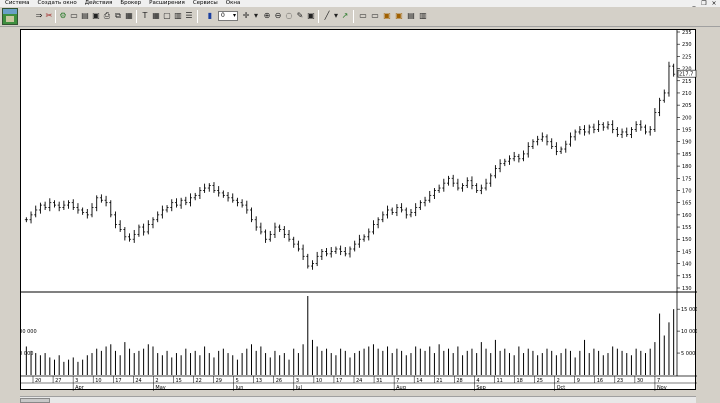  Describe the element at coordinates (189, 16) in the screenshot. I see `list-icon: ☰` at that location.